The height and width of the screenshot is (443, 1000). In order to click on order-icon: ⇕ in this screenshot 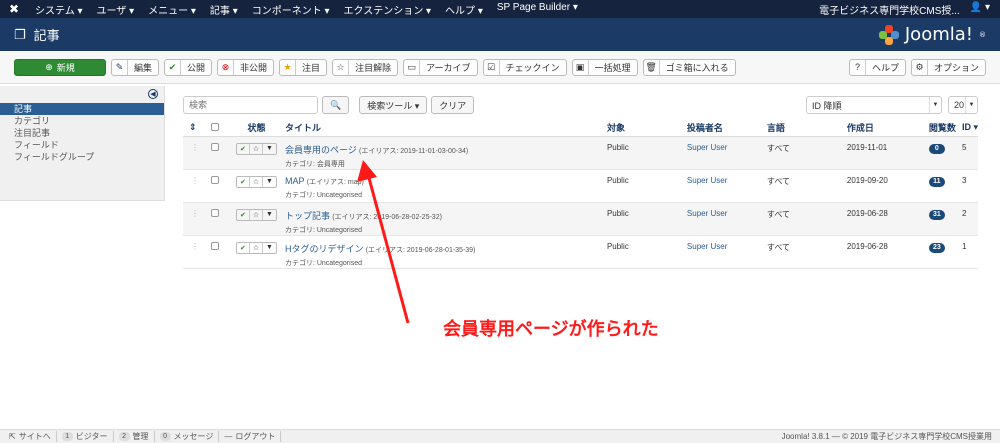, I will do `click(190, 127)`.